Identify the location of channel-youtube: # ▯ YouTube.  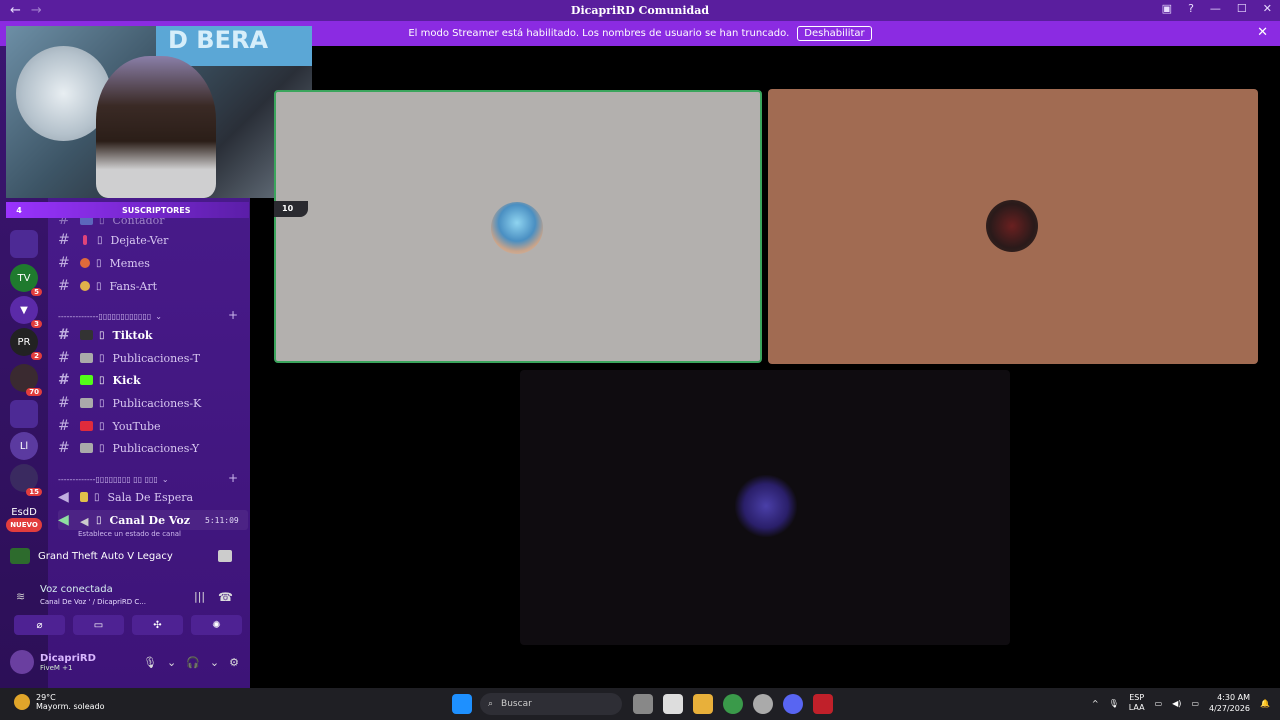
(109, 426).